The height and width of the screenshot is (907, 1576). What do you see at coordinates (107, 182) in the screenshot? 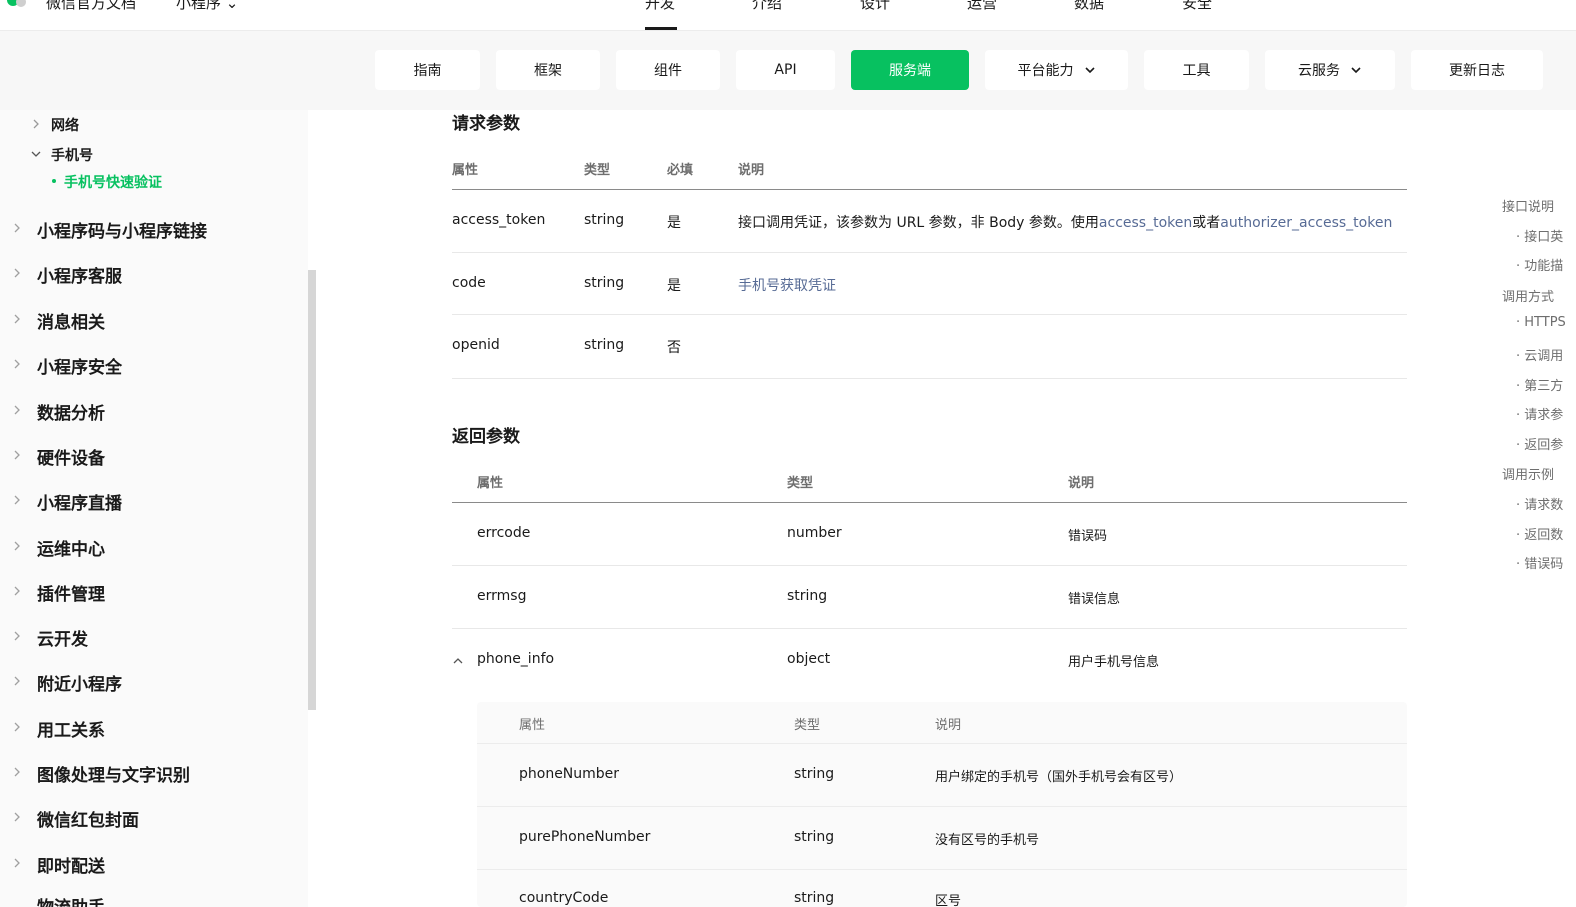
I see `sidebar-item-phone-verify: 手机号快速验证` at bounding box center [107, 182].